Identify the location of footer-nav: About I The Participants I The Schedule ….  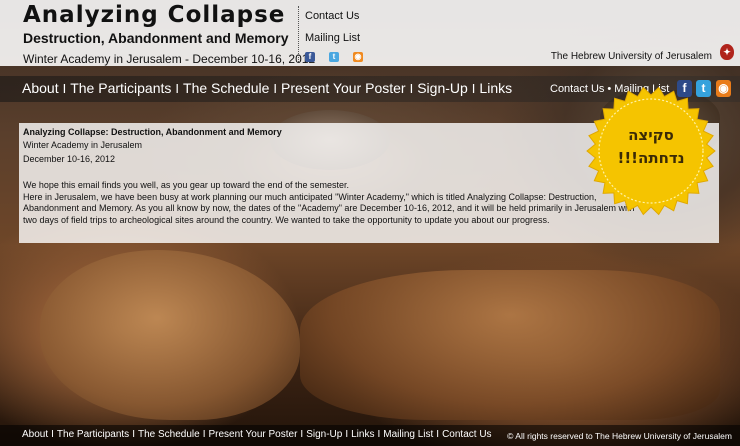
(257, 434).